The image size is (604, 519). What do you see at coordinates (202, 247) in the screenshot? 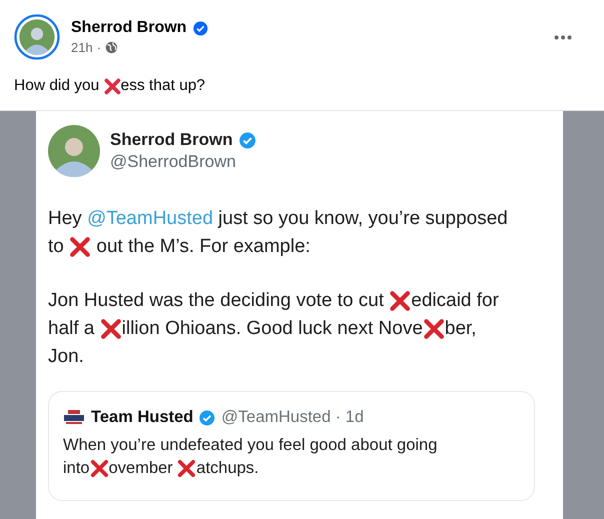
I see `tweet-text: out the M’s. For example:` at bounding box center [202, 247].